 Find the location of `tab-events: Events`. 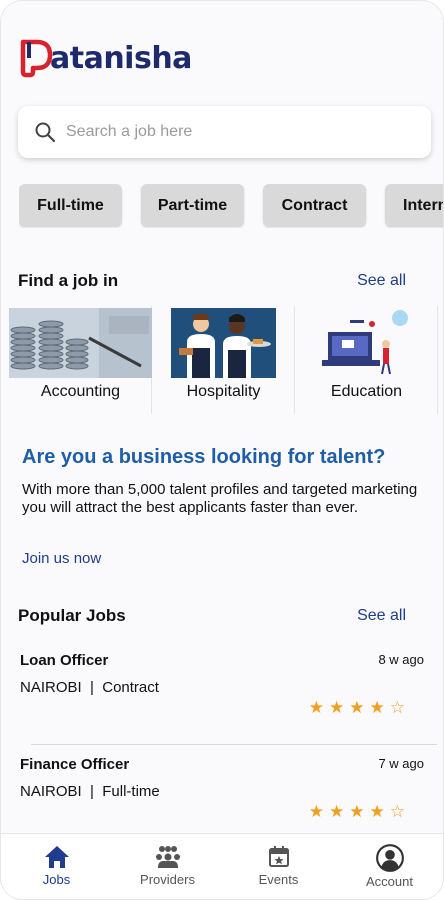

tab-events: Events is located at coordinates (278, 866).